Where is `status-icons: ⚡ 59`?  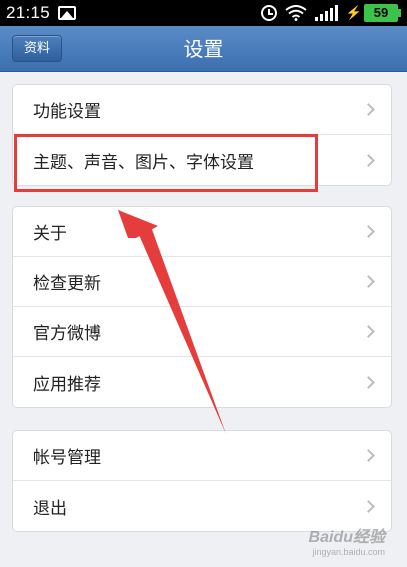
status-icons: ⚡ 59 is located at coordinates (330, 13).